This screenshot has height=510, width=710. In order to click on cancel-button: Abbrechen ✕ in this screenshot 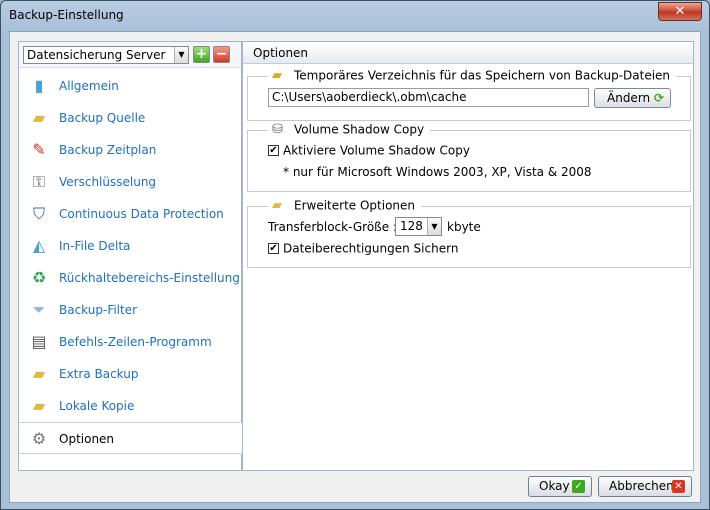, I will do `click(645, 486)`.